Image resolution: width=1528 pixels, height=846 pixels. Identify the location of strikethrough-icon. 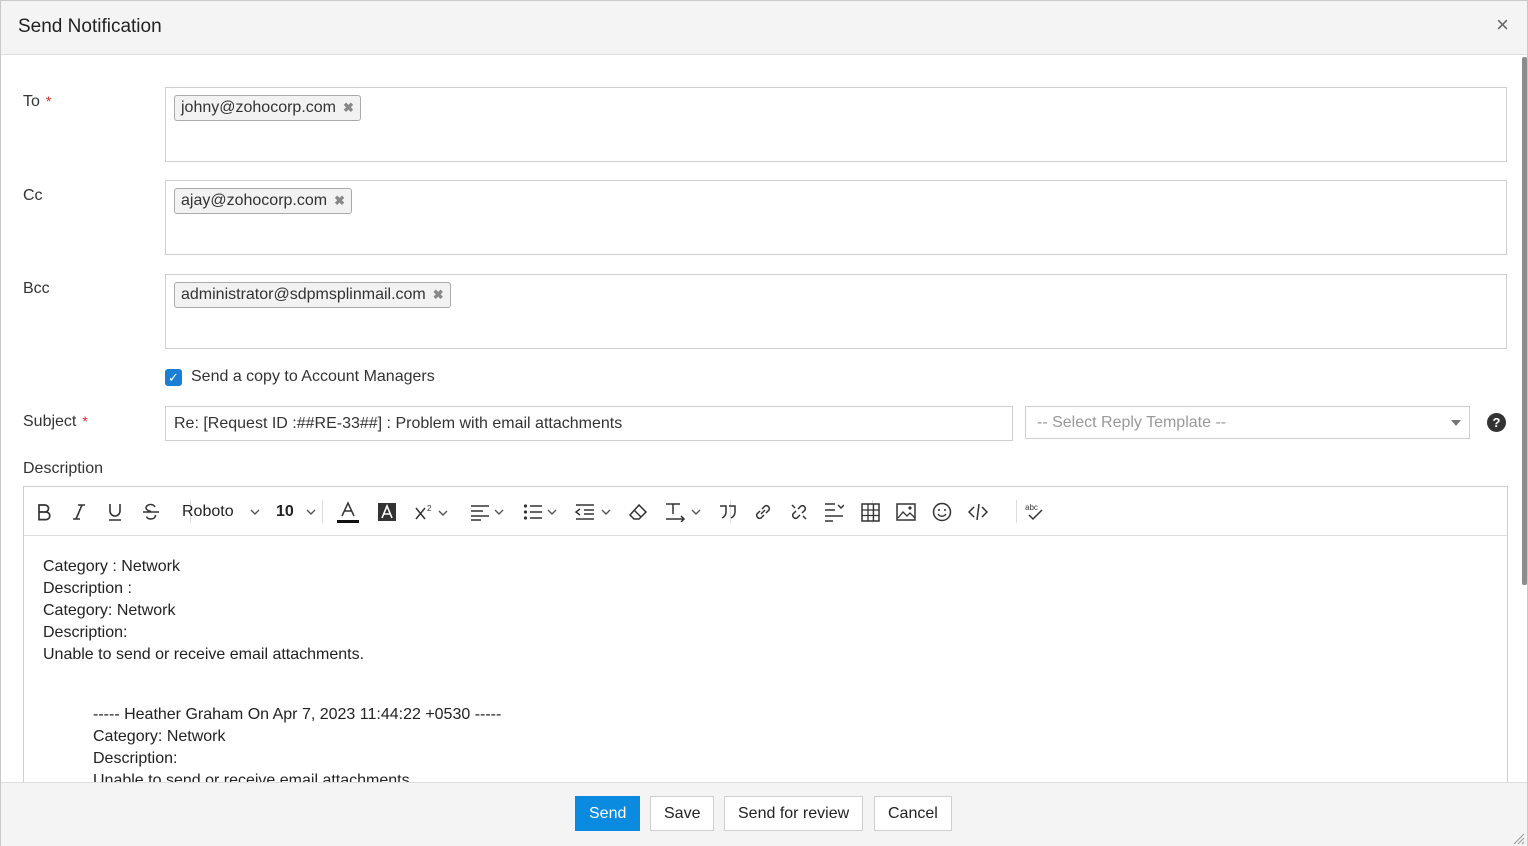
(151, 512).